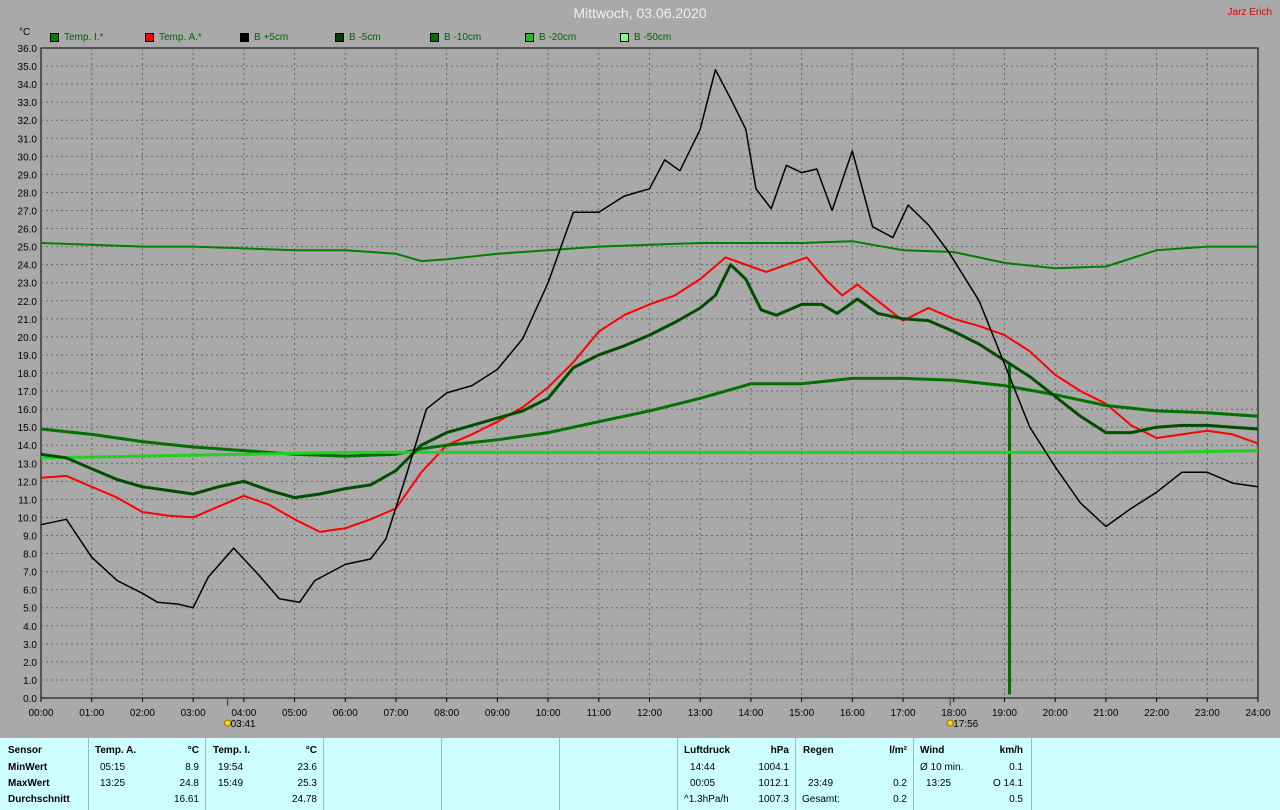 This screenshot has height=810, width=1280. I want to click on legend-item-b-minus50: B -50cm, so click(645, 37).